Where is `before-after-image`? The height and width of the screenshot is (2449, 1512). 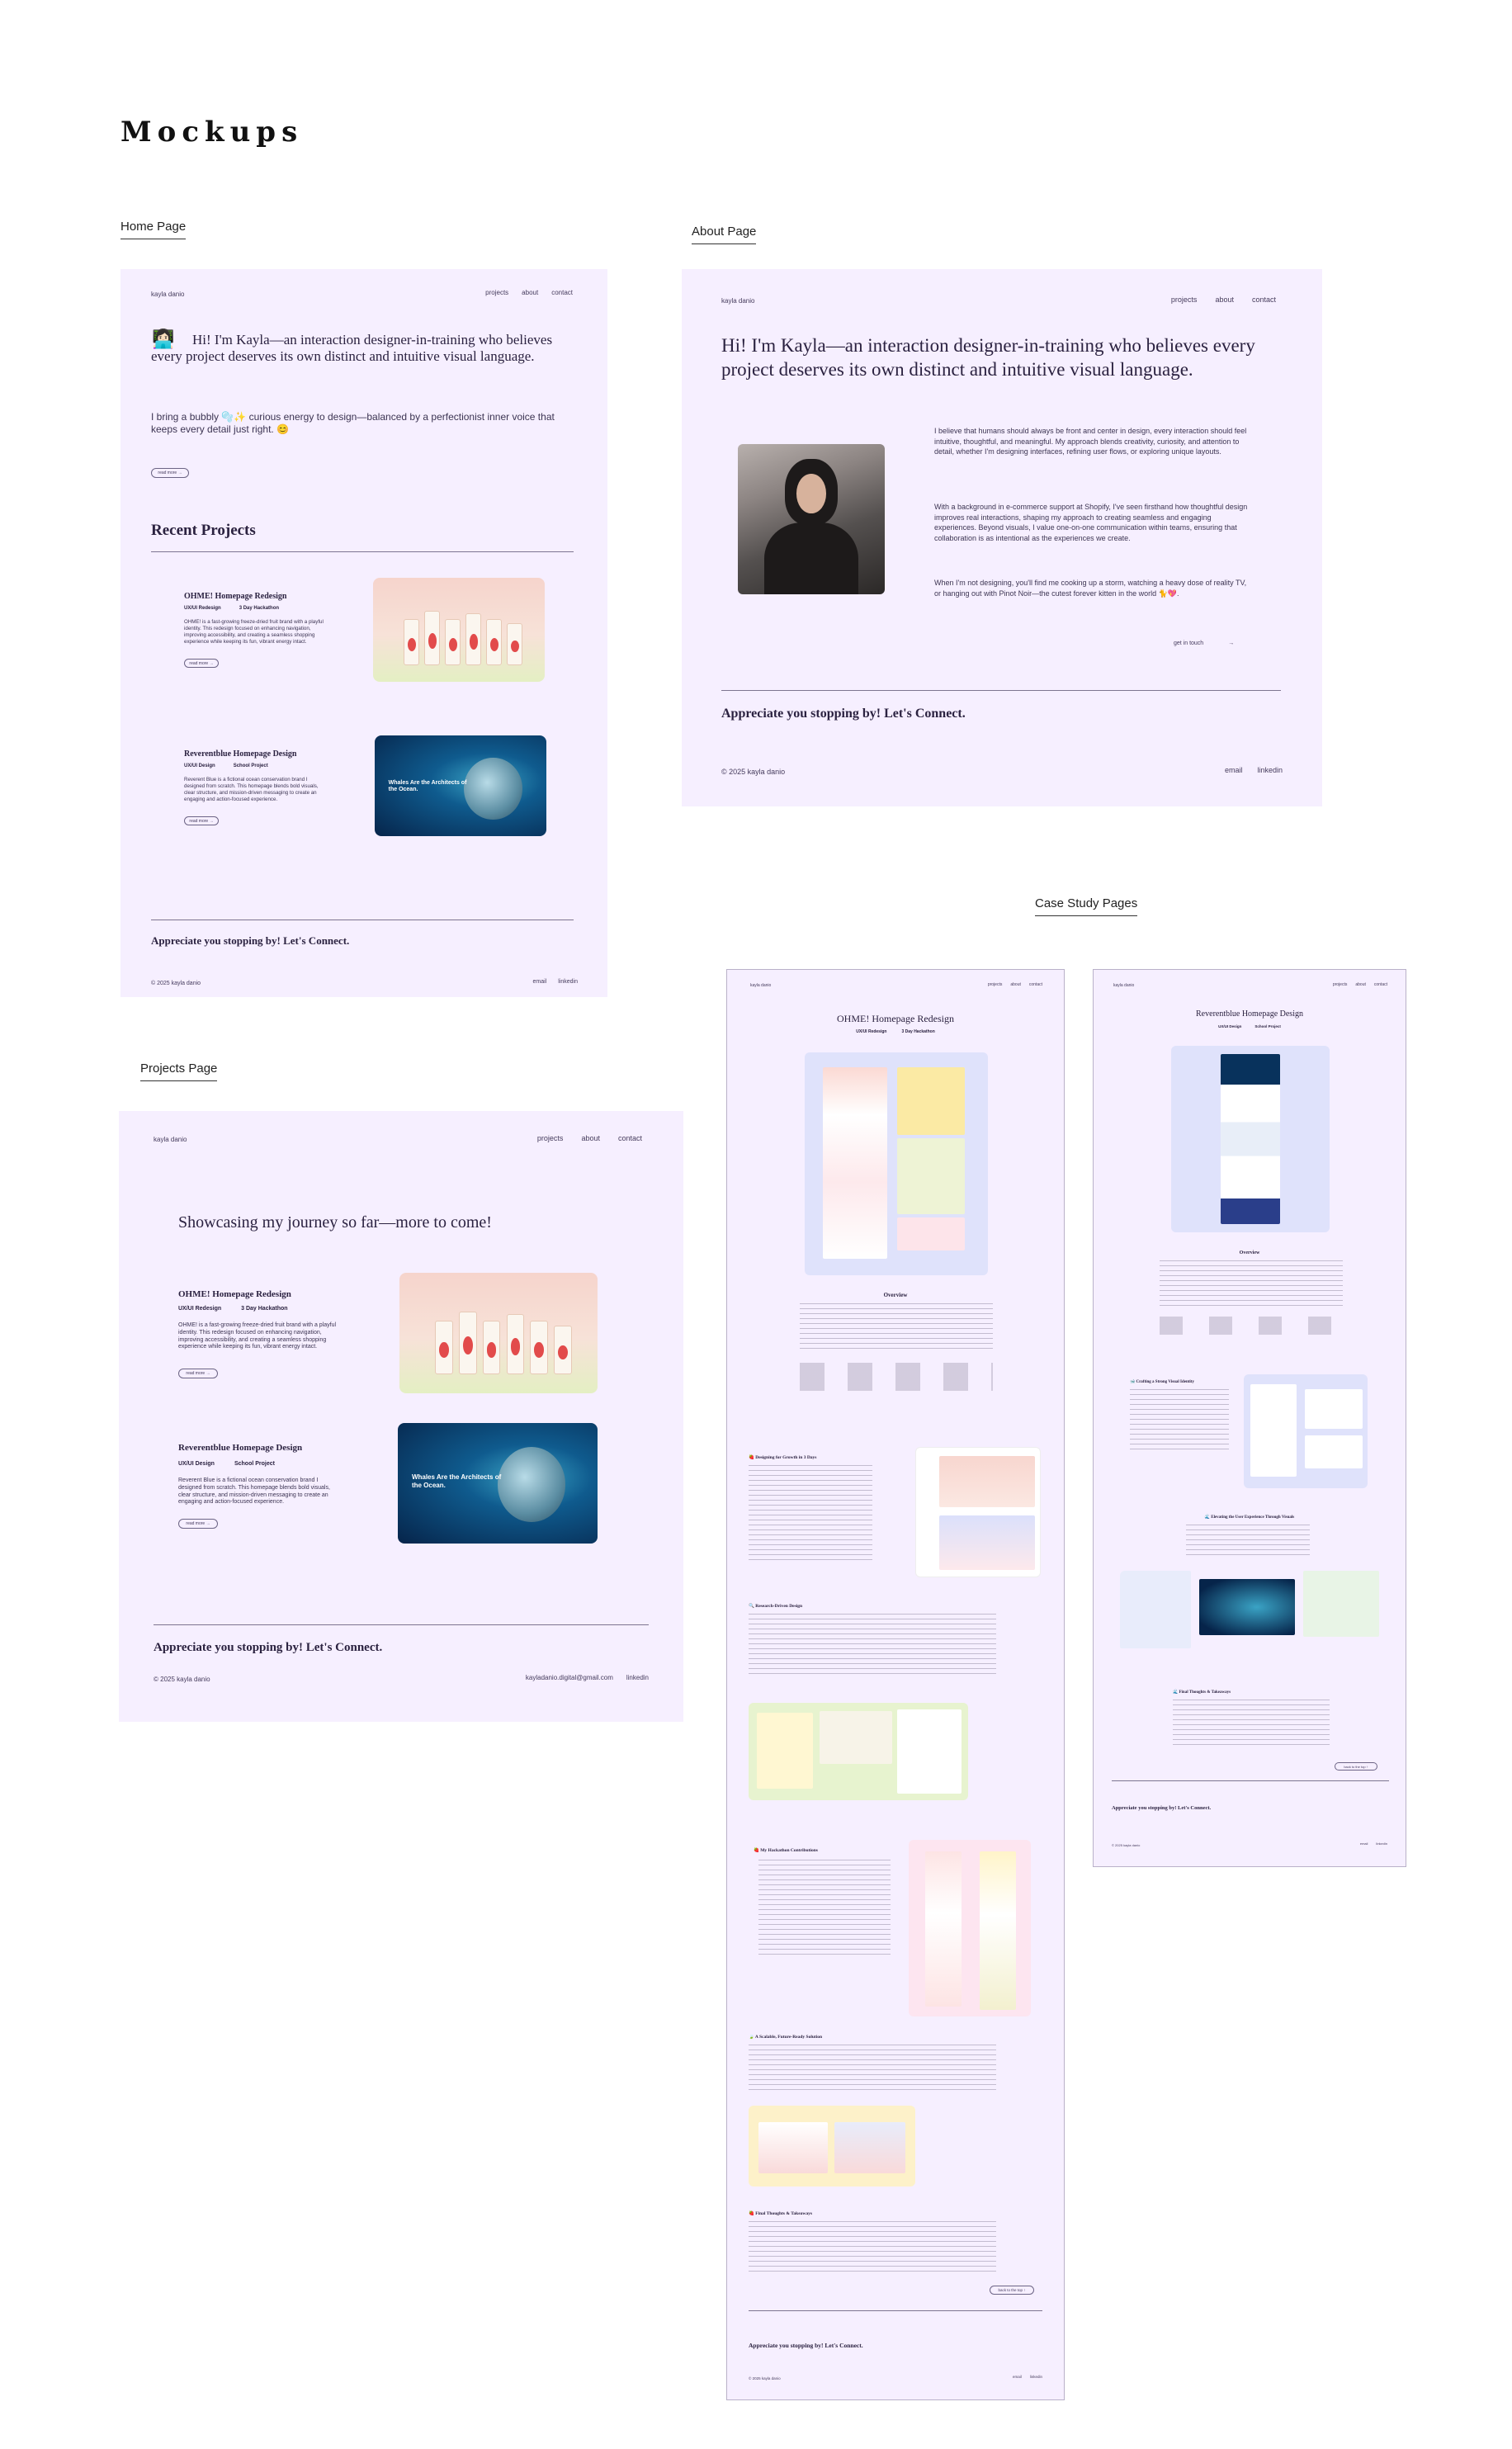
before-after-image is located at coordinates (978, 1512).